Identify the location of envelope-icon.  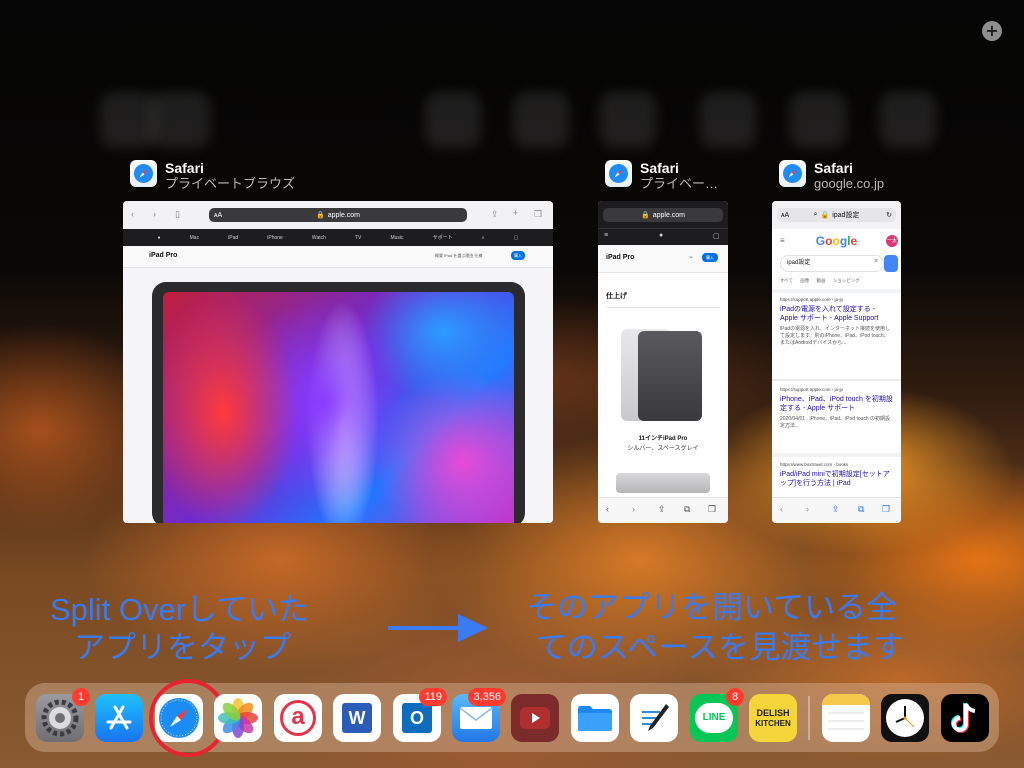
(476, 718).